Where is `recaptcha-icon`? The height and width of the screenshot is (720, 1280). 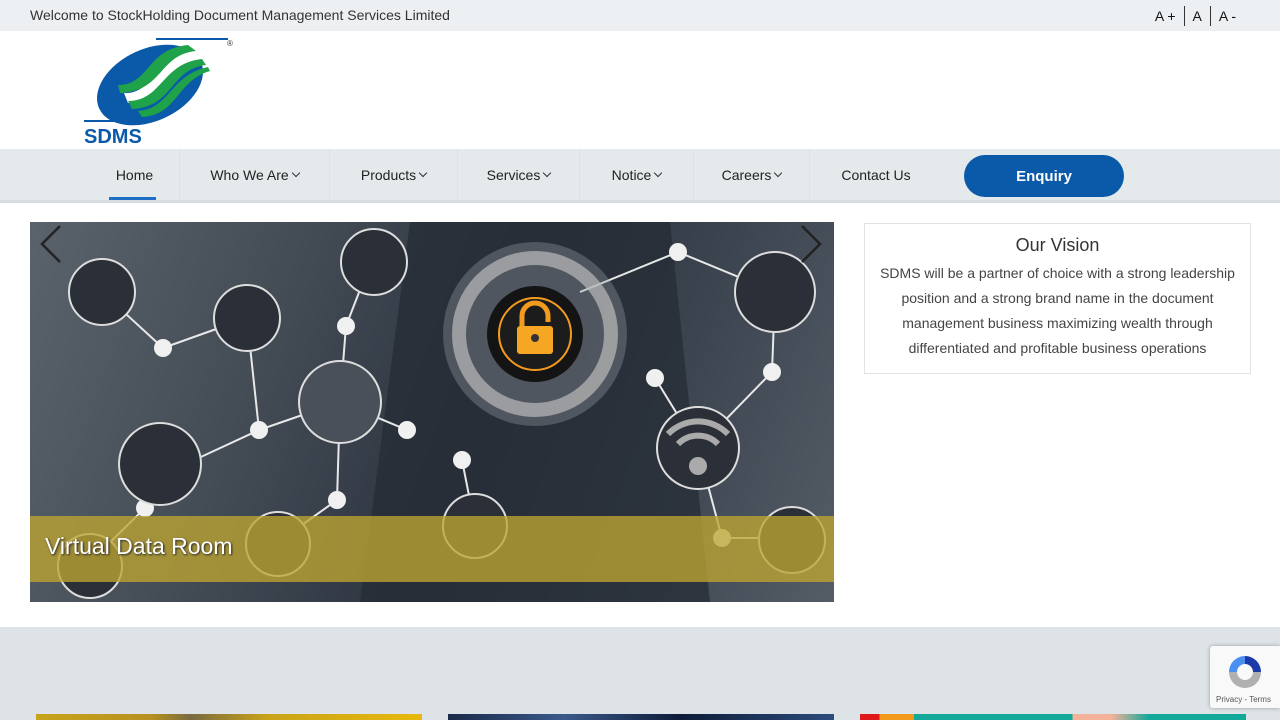
recaptcha-icon is located at coordinates (1245, 672).